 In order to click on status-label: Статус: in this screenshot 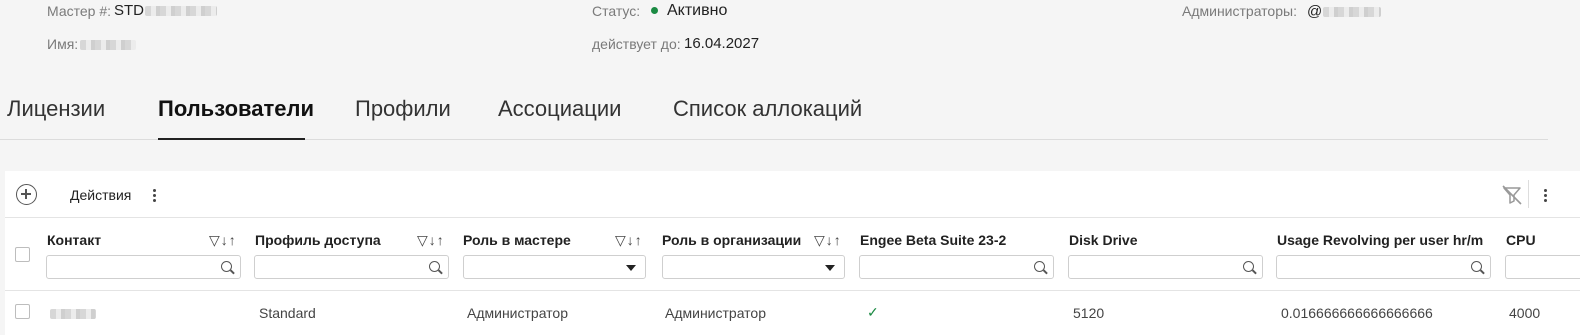, I will do `click(616, 11)`.